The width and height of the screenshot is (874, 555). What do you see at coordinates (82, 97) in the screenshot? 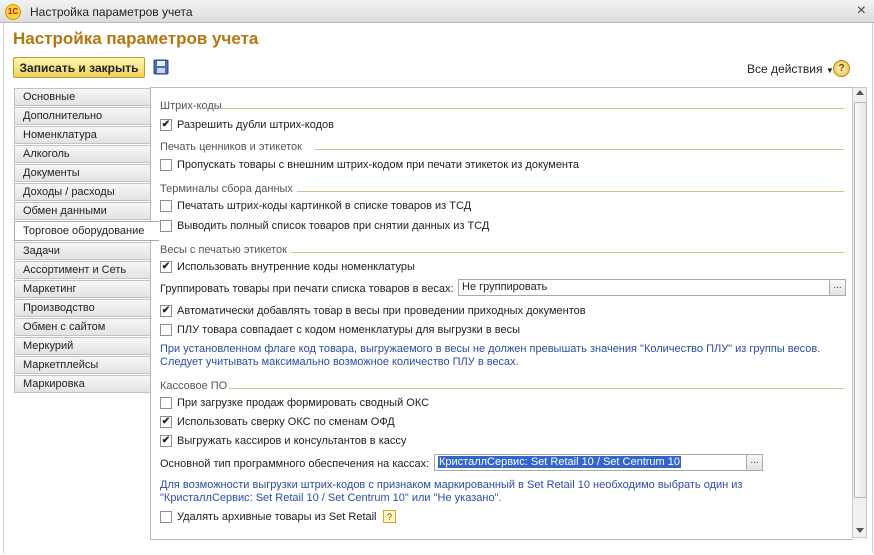
I see `sidebar-tab: Основные` at bounding box center [82, 97].